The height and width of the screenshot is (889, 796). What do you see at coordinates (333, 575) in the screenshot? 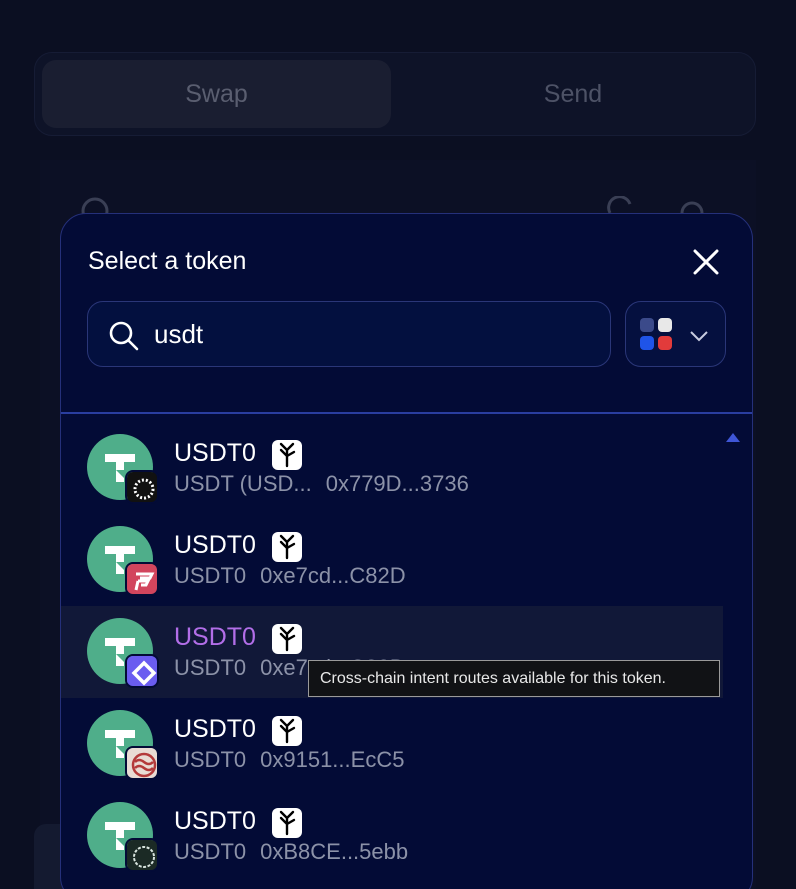
I see `token-address: 0xe7cd...C82D` at bounding box center [333, 575].